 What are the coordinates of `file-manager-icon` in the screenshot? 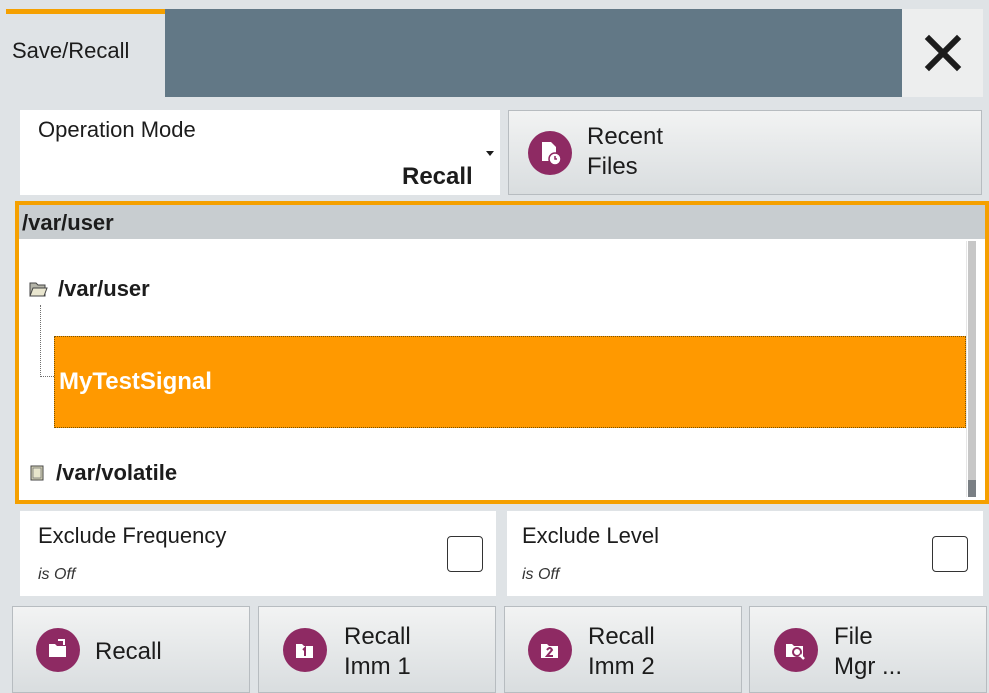 It's located at (796, 650).